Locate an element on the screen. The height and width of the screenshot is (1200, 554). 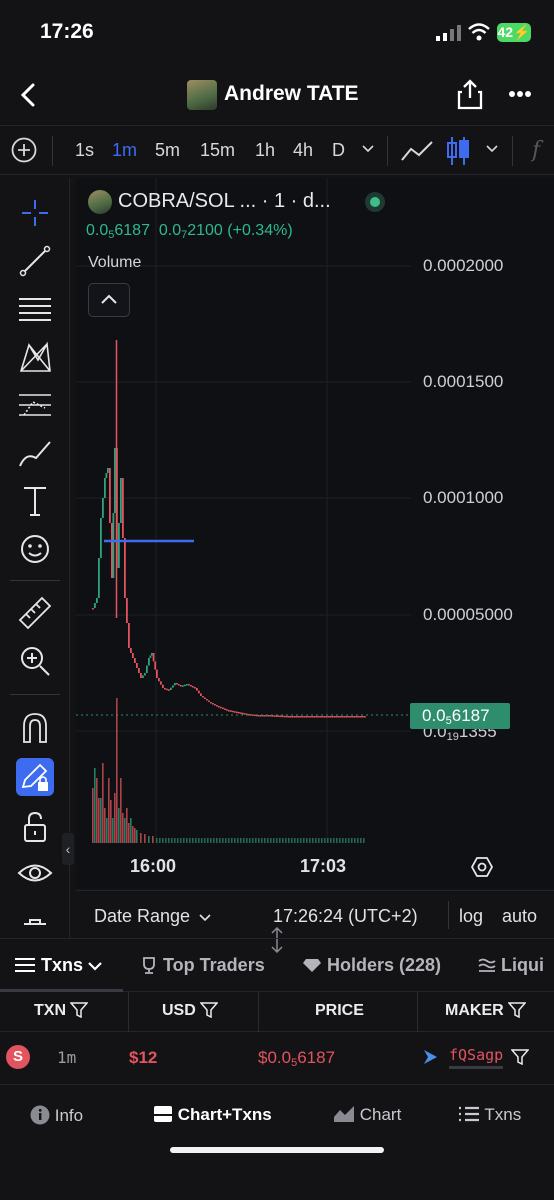
fx-icon: f is located at coordinates (536, 150).